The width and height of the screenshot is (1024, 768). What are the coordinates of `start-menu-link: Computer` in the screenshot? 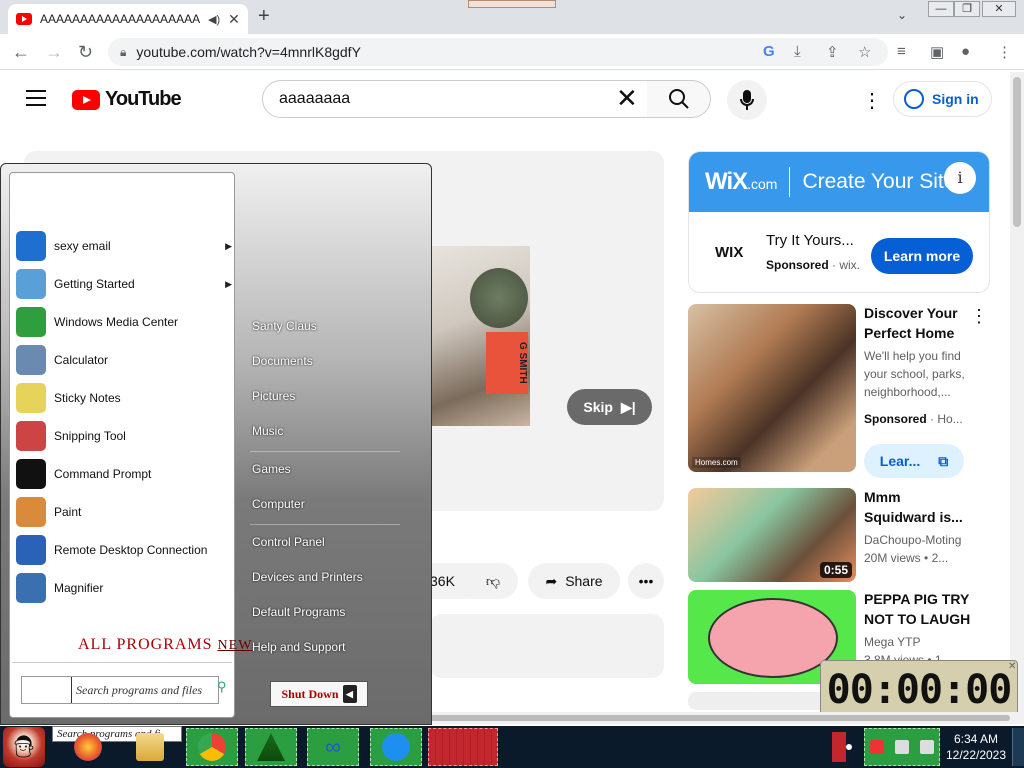 It's located at (278, 504).